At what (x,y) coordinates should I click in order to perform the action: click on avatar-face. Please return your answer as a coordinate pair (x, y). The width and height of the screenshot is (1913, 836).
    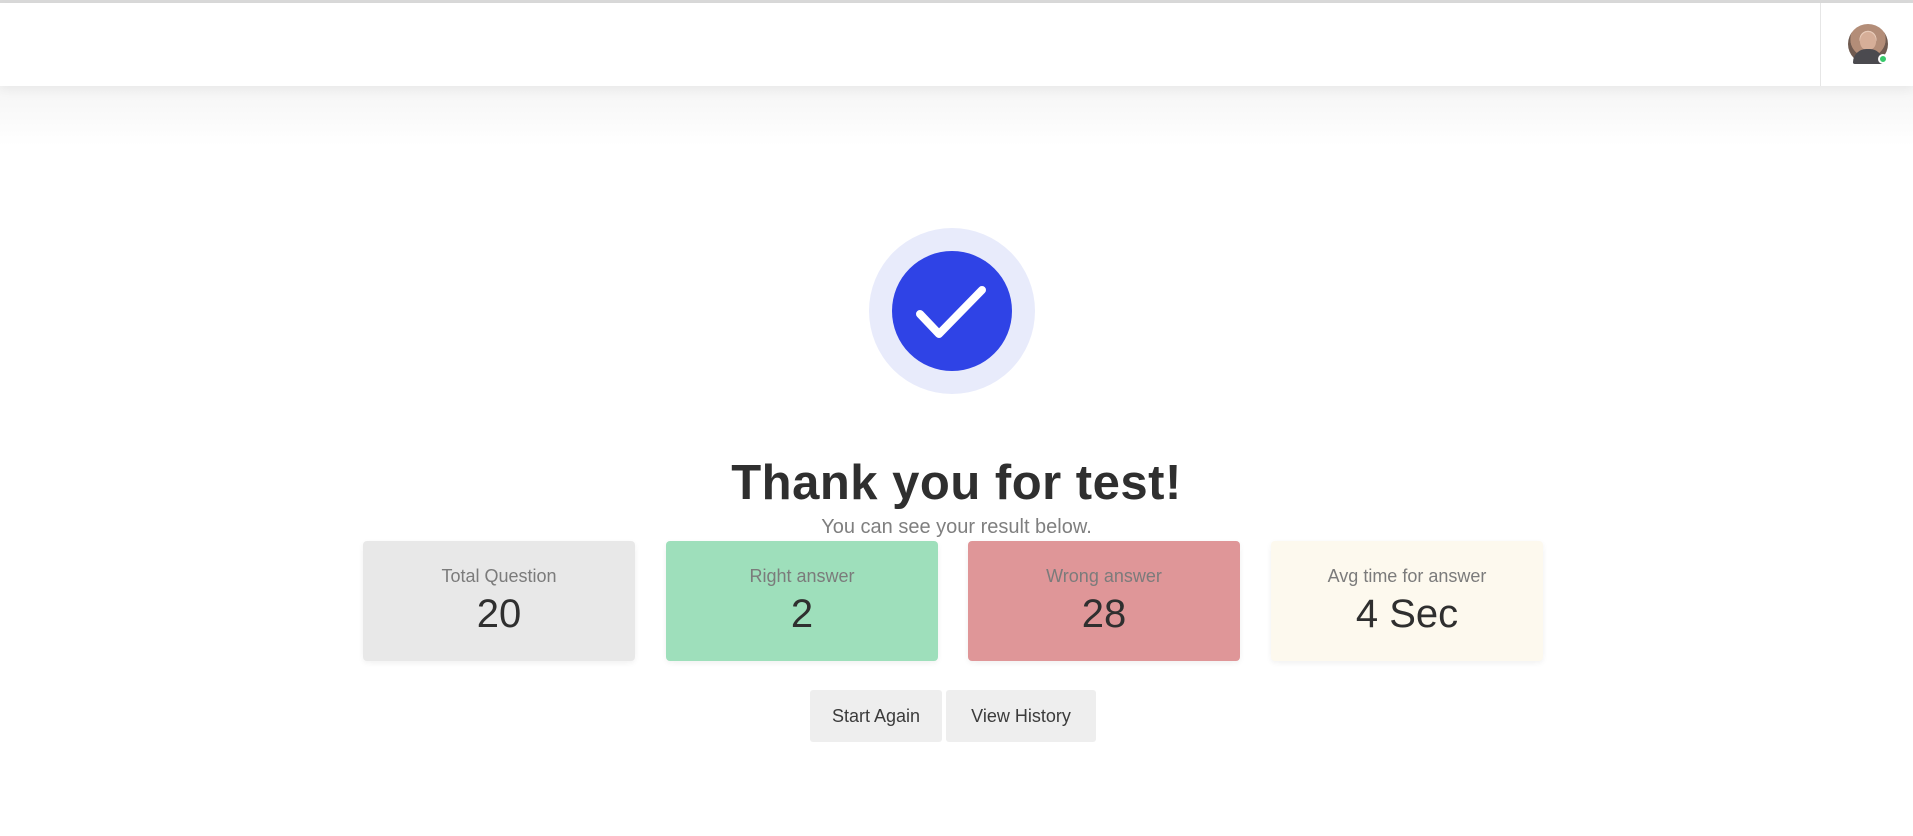
    Looking at the image, I should click on (1868, 41).